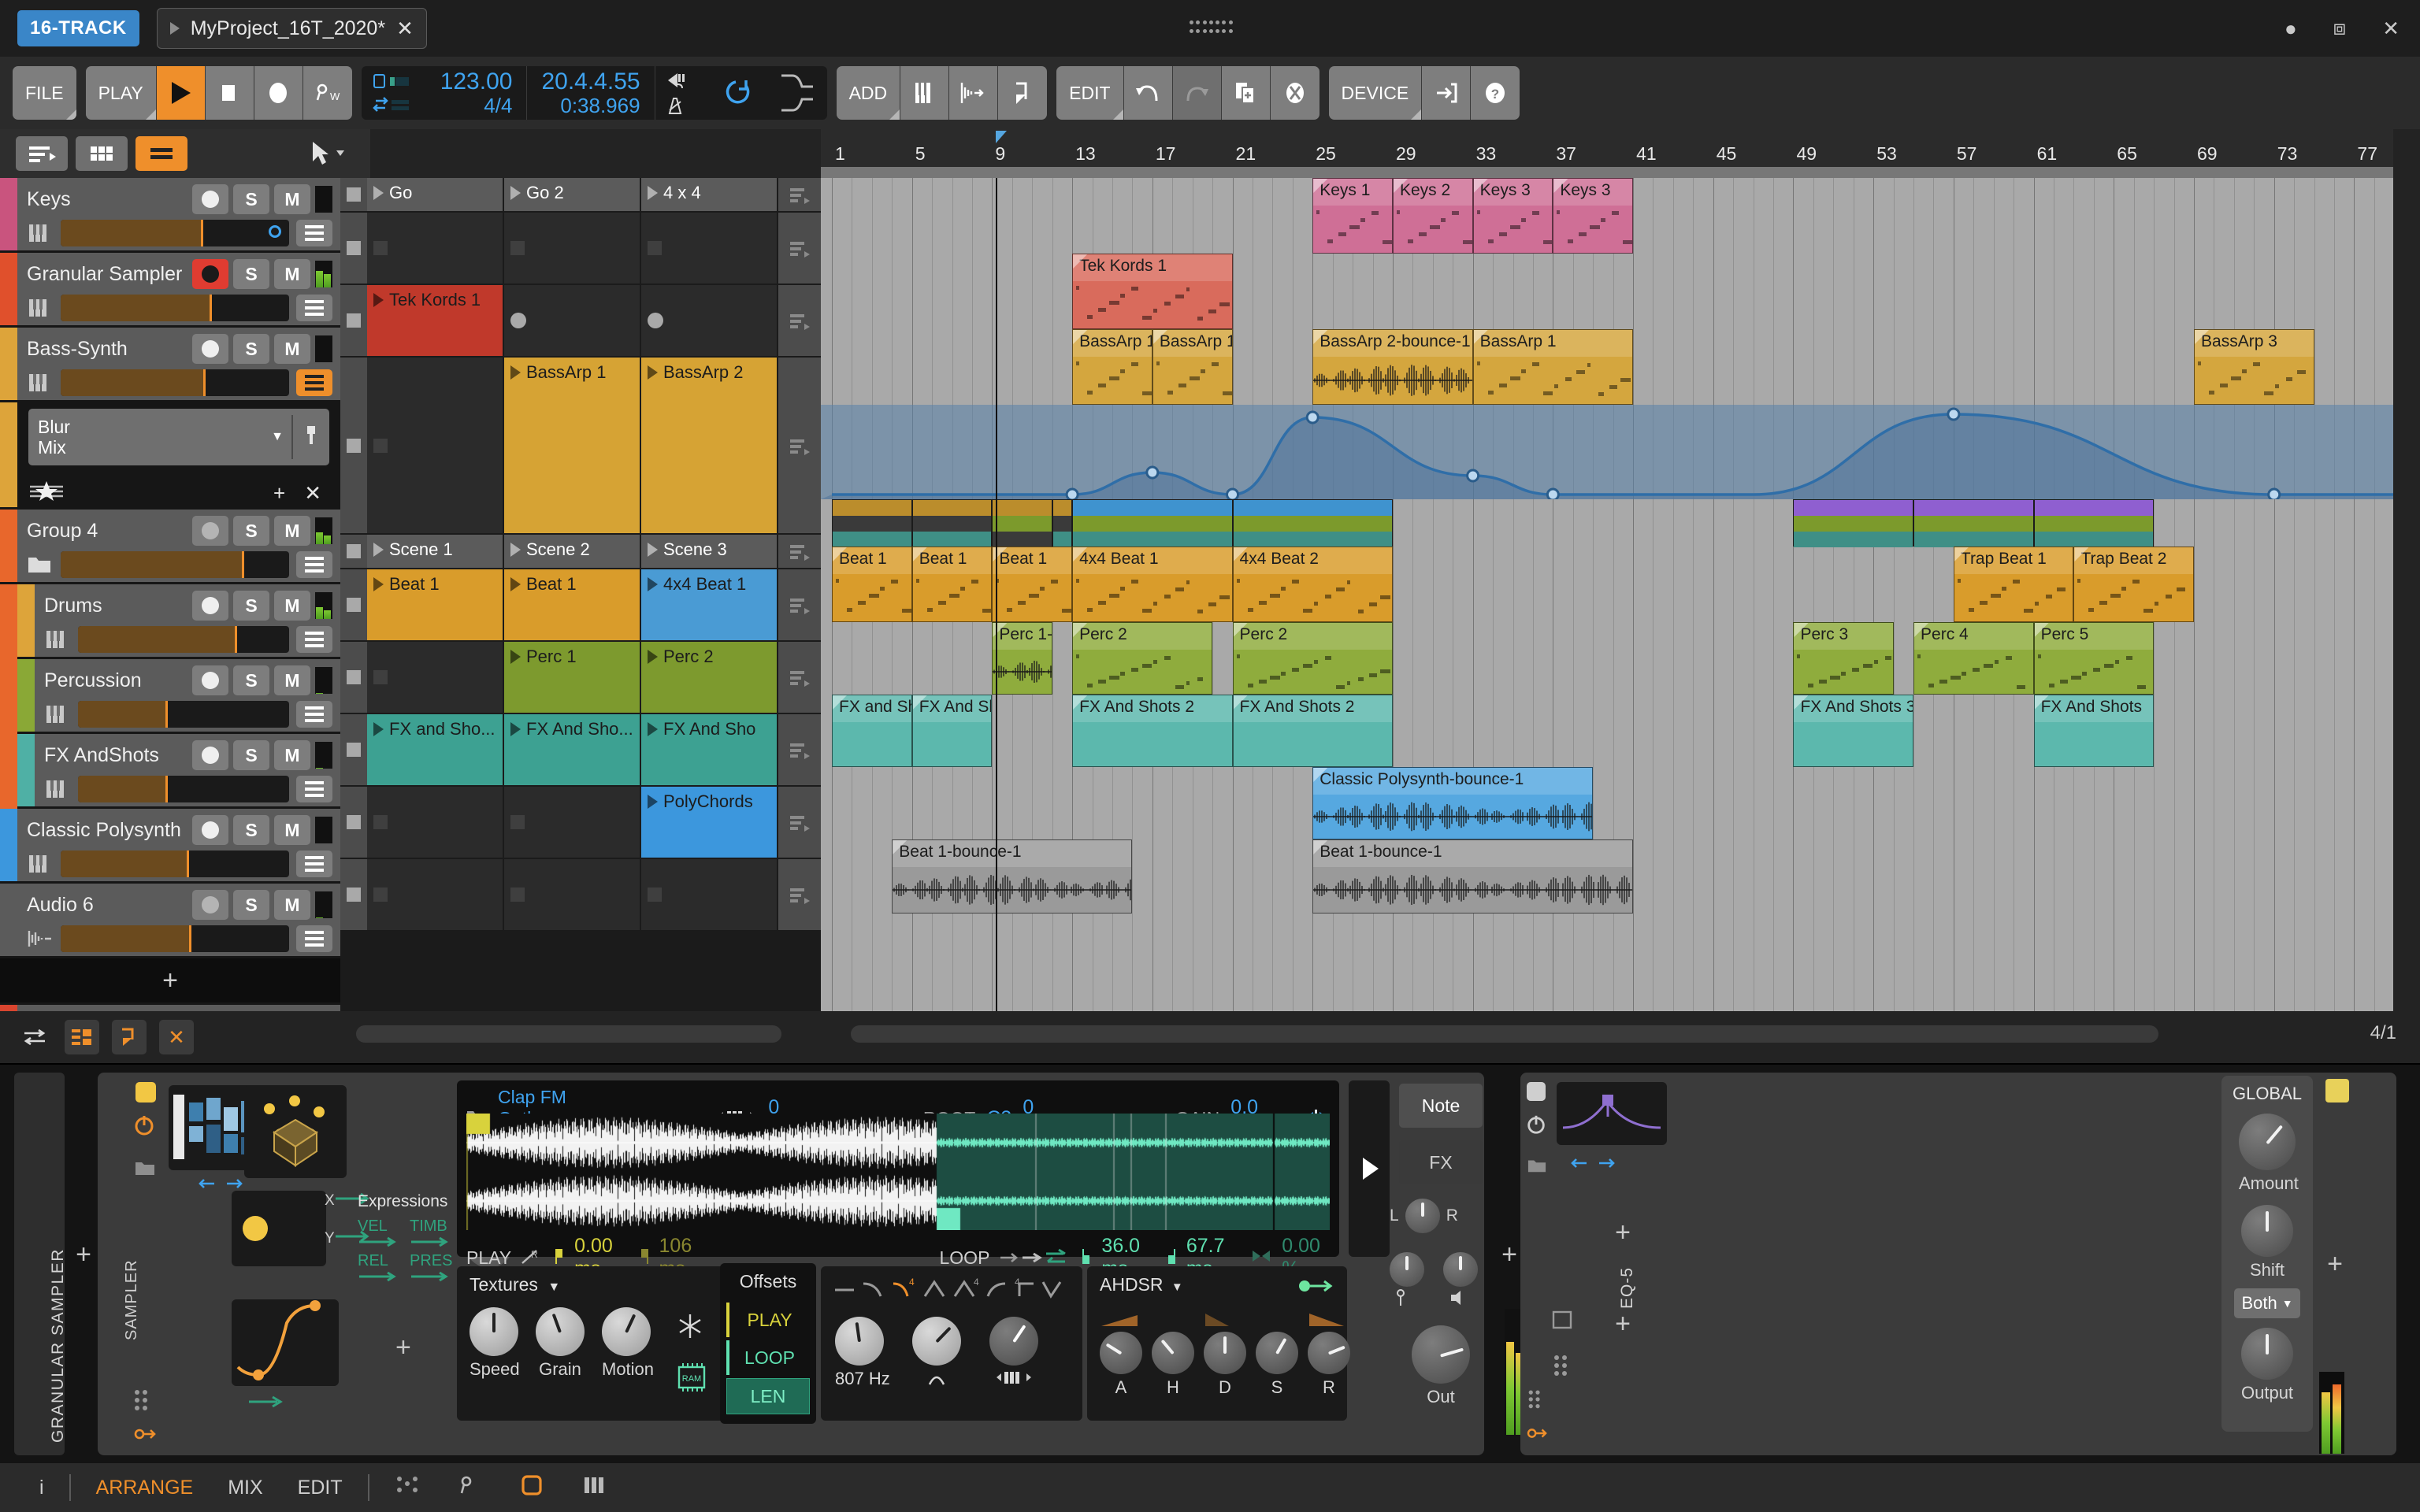 The height and width of the screenshot is (1512, 2420). I want to click on motion-knob, so click(626, 1331).